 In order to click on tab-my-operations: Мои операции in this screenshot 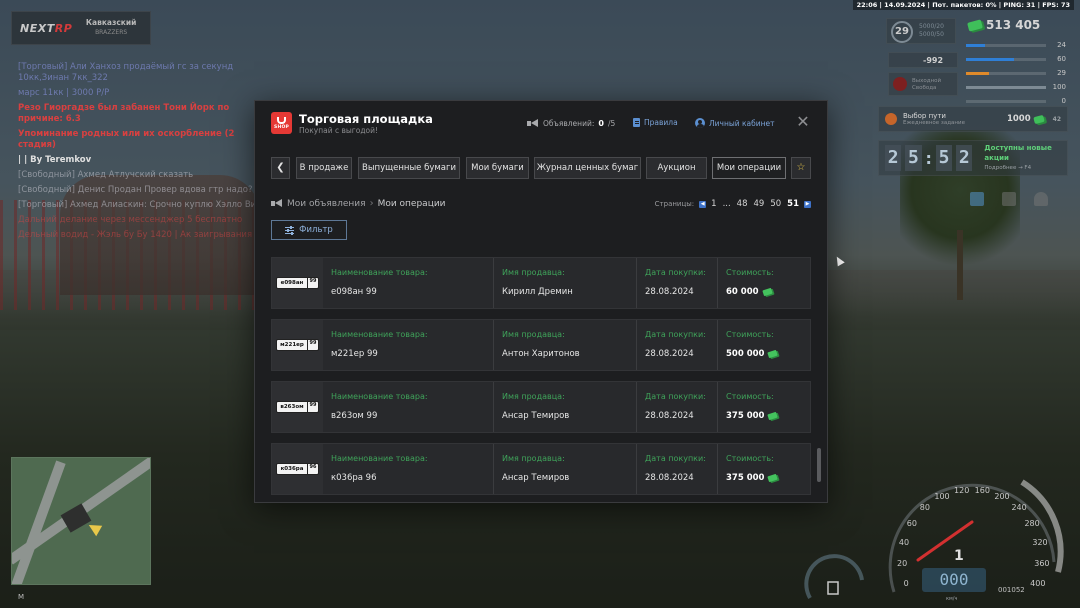, I will do `click(749, 168)`.